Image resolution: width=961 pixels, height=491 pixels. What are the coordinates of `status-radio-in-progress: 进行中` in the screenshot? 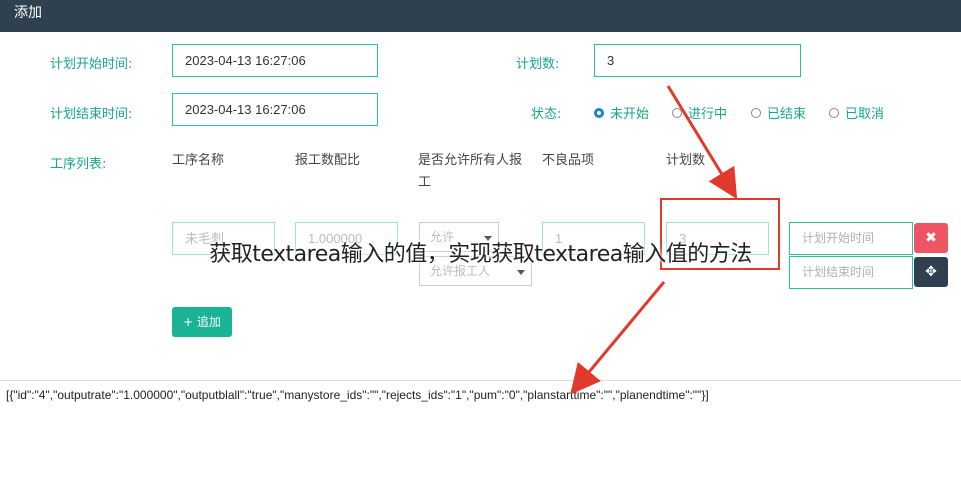 It's located at (699, 112).